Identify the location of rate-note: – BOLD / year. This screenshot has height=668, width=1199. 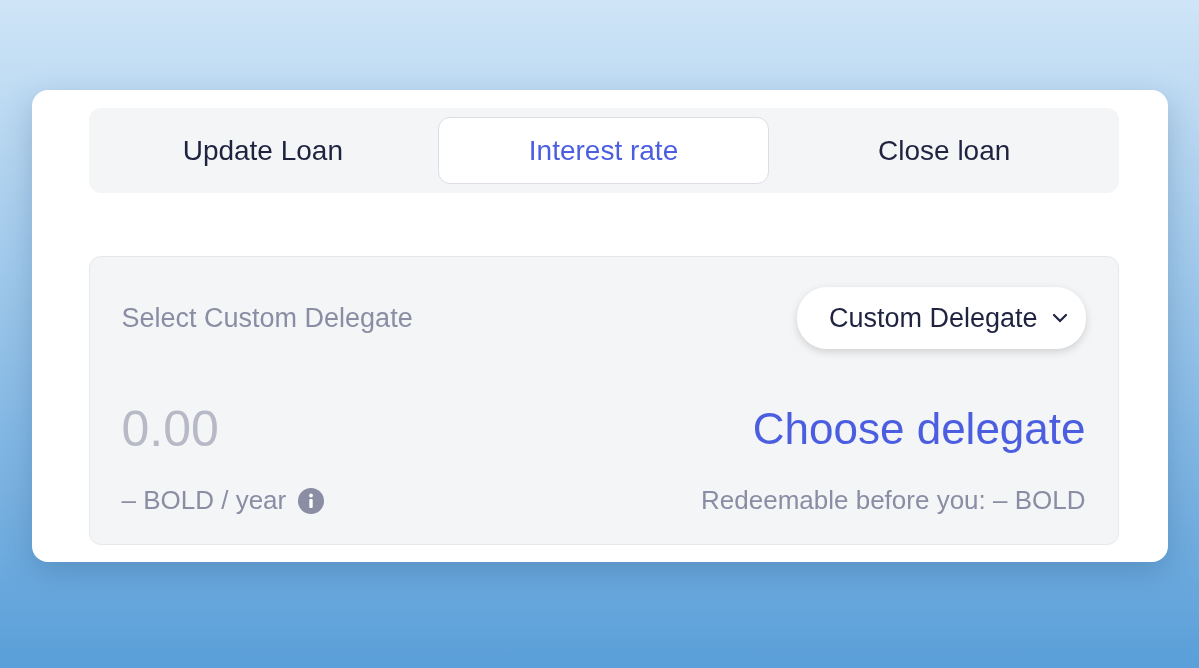
(204, 500).